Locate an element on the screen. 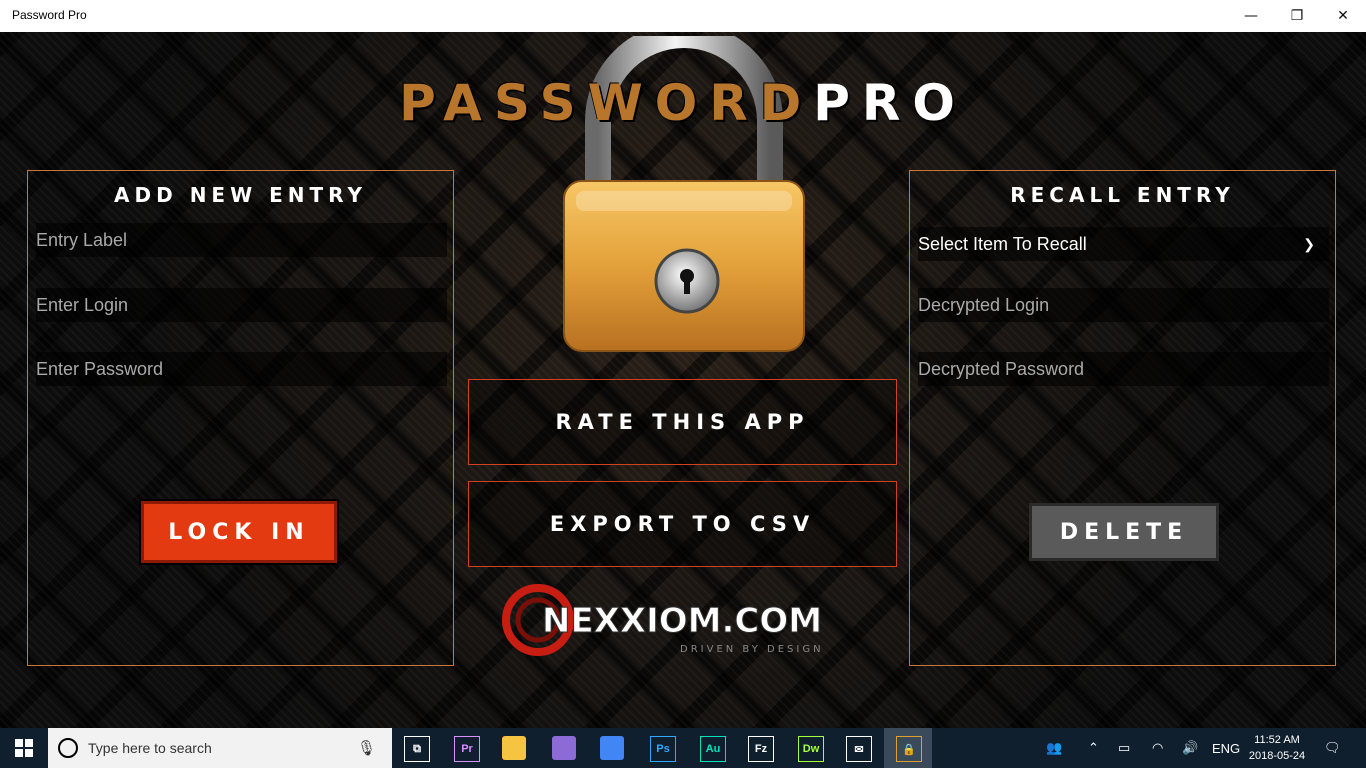  premiere-icon: Pr is located at coordinates (467, 749).